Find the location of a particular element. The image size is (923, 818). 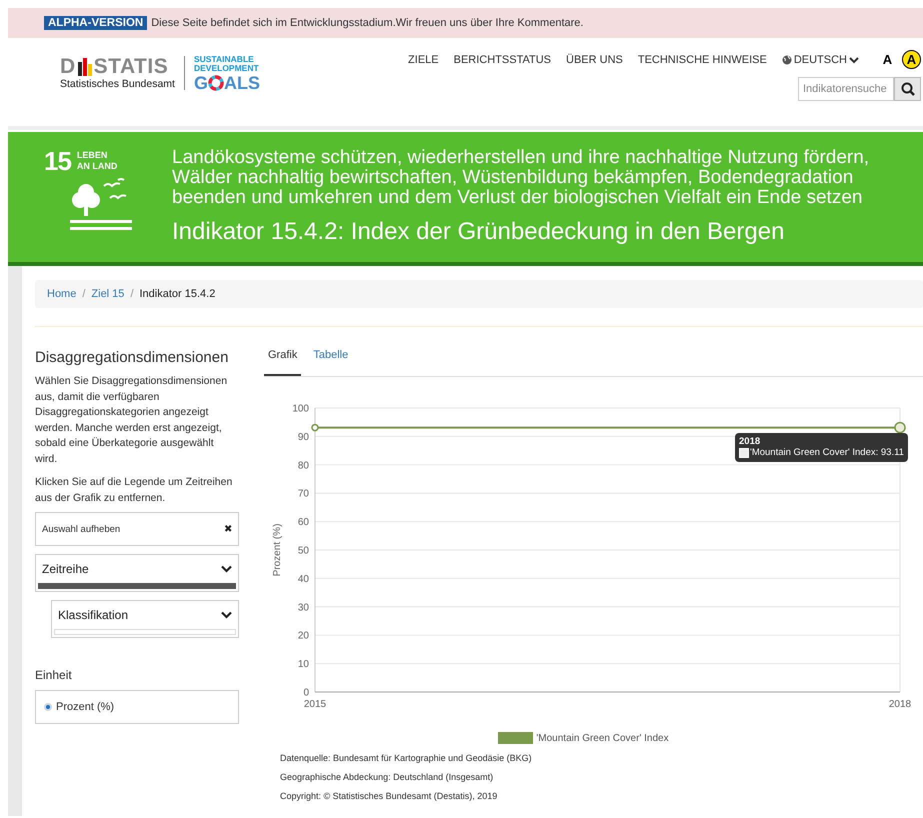

intro-text: Wählen Sie Disaggregationsdimensionen aus, damit die verfügbaren Disaggregationskategorien angezeigt werden. Manche werden erst angezeigt, sobald eine Überkategorie ausgewählt wird. is located at coordinates (131, 420).